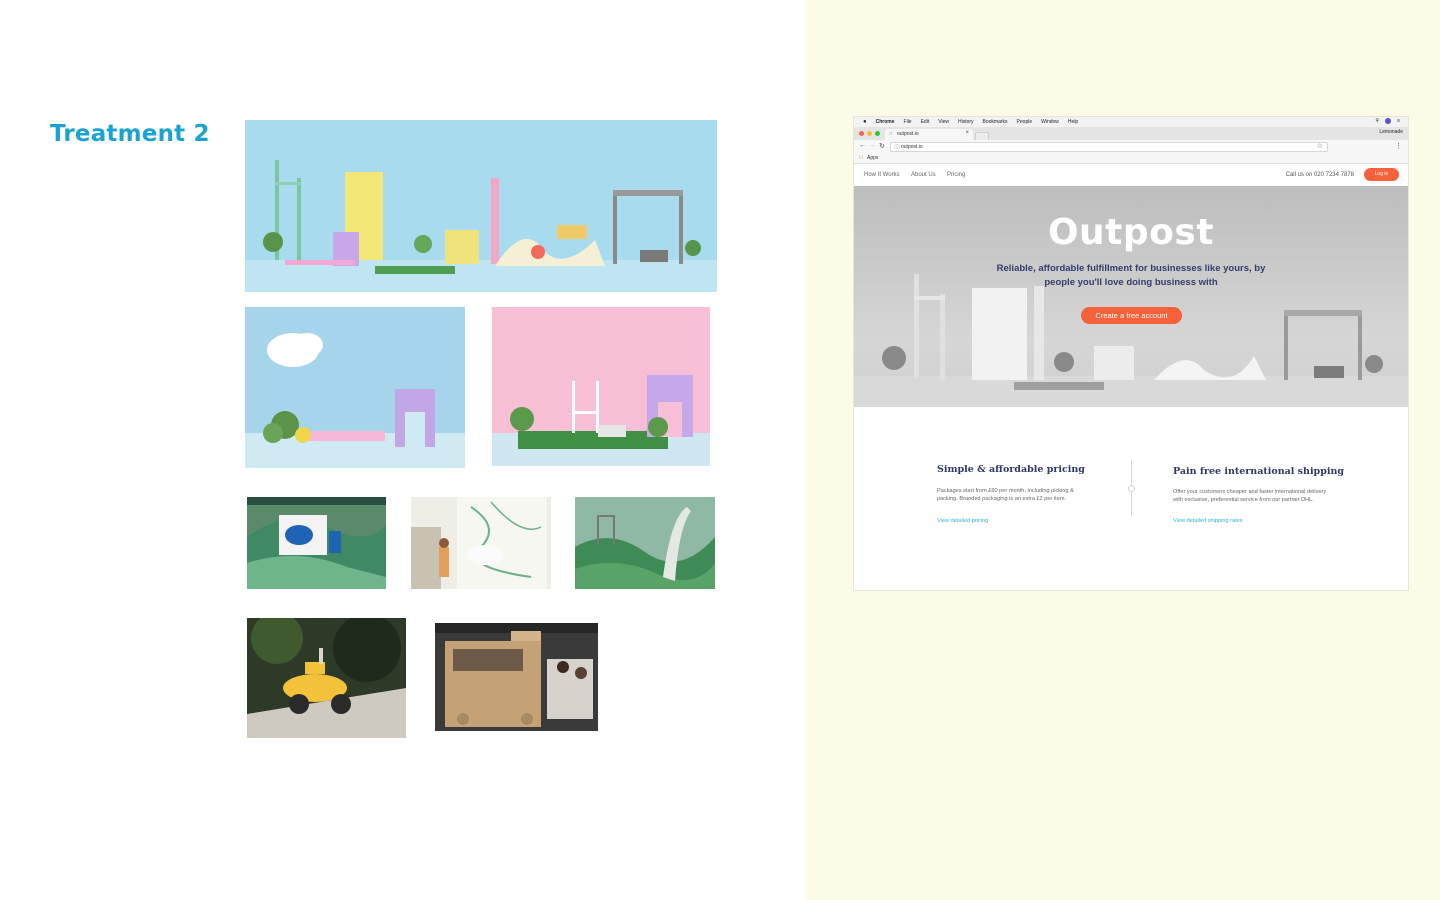 The height and width of the screenshot is (900, 1440). Describe the element at coordinates (943, 122) in the screenshot. I see `menu-view: View` at that location.